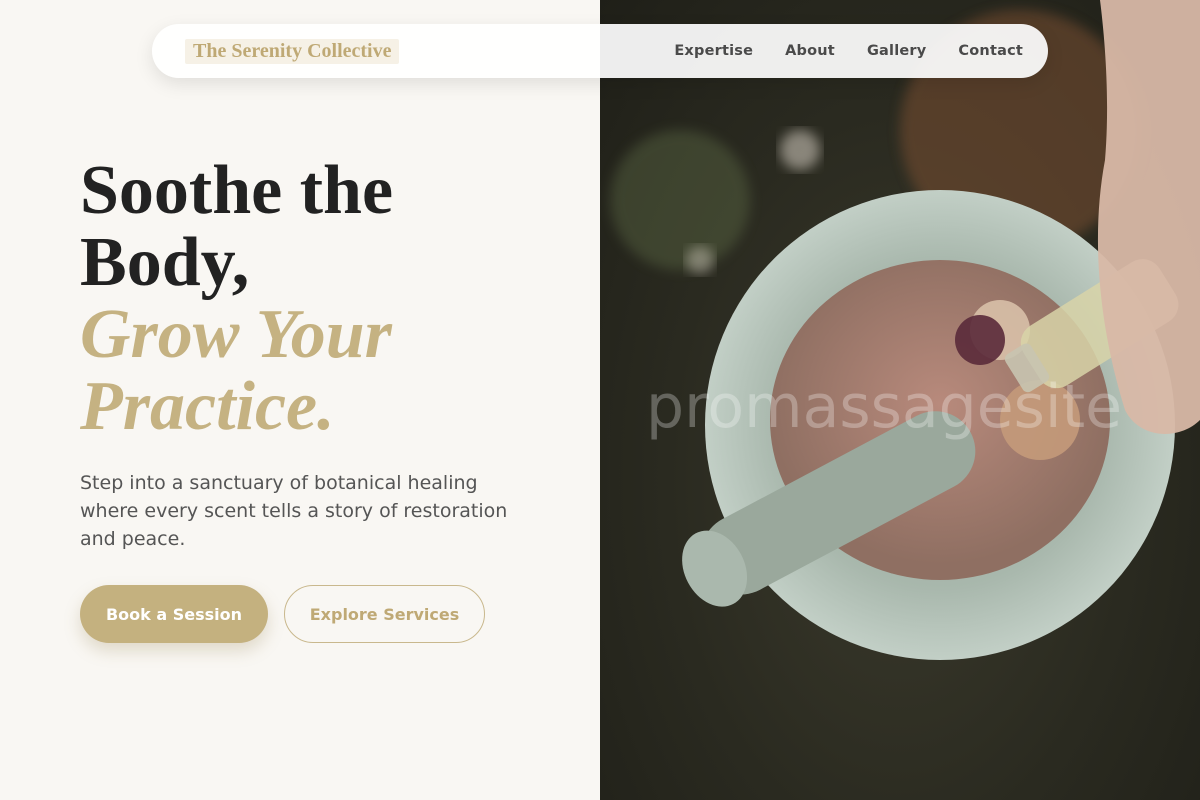  I want to click on nav-link-gallery: Gallery, so click(896, 51).